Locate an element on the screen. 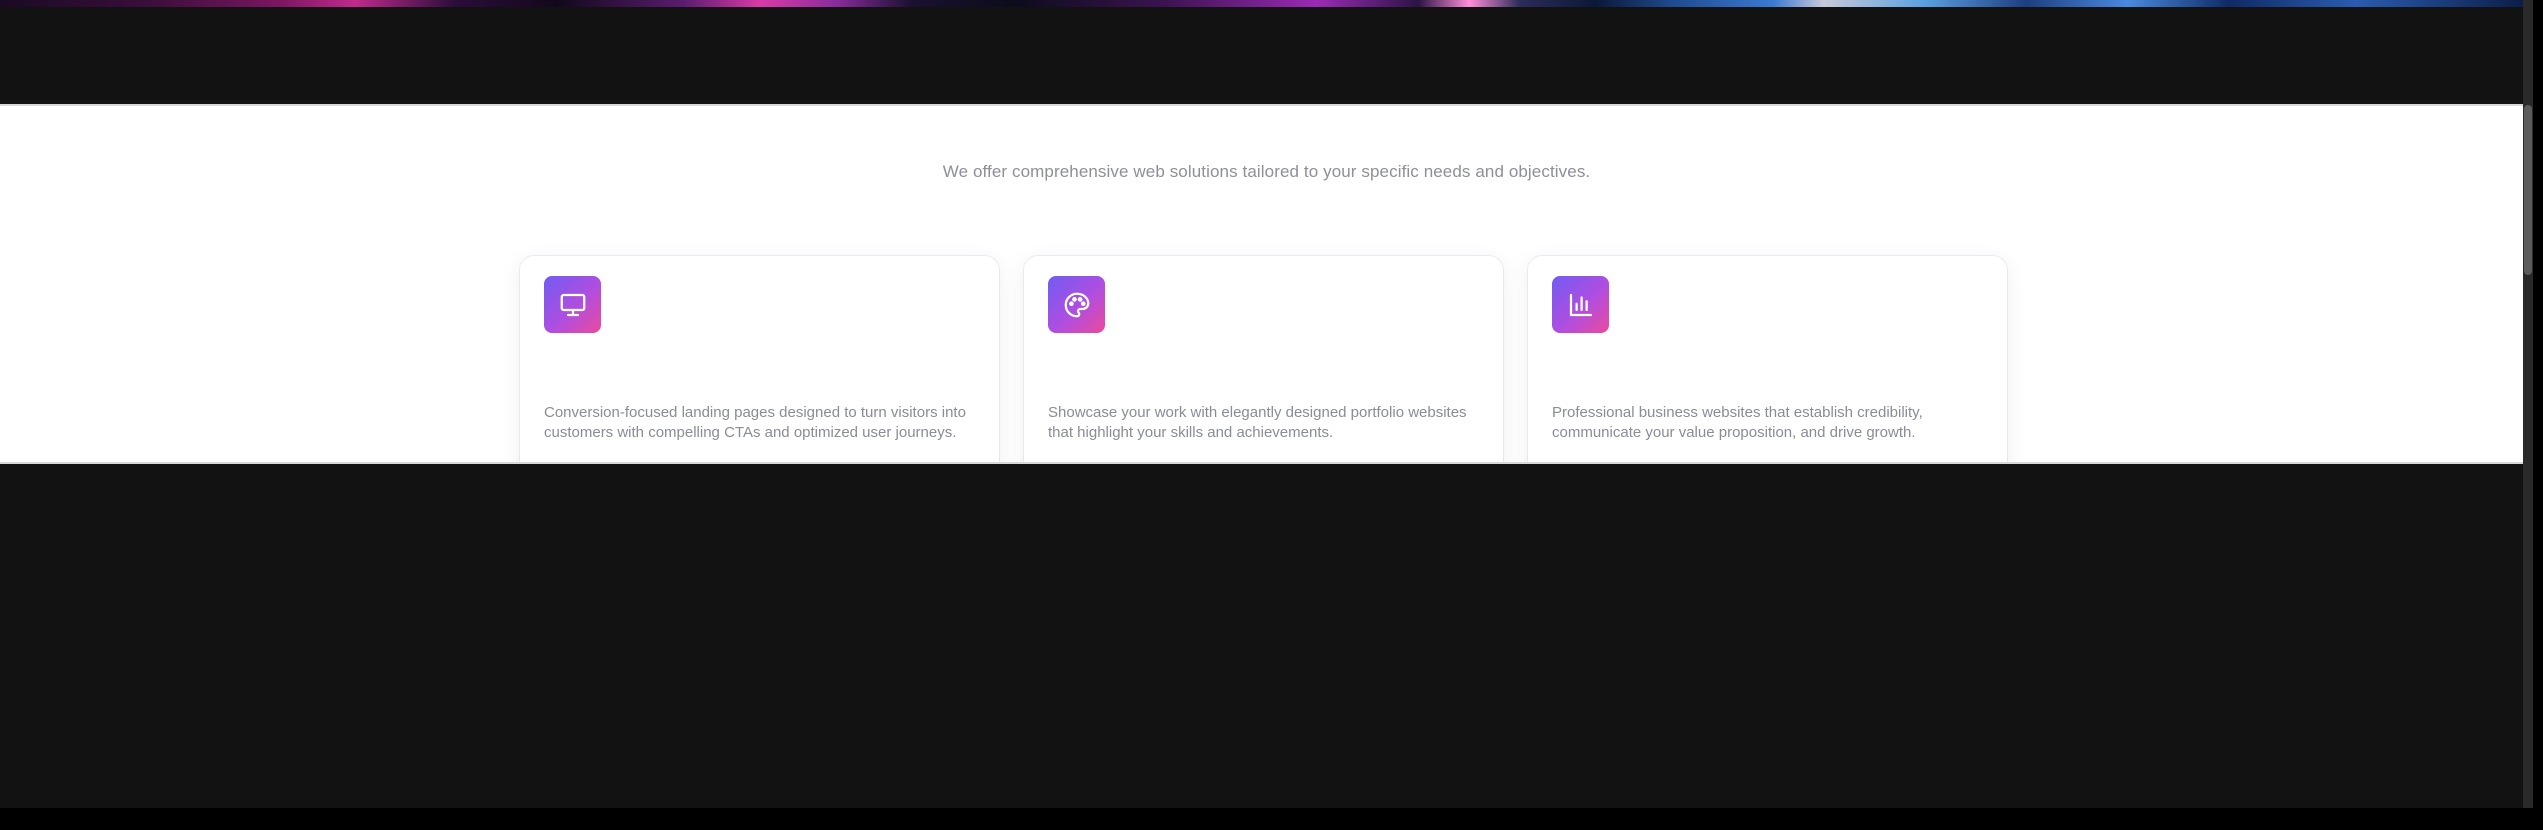 This screenshot has height=830, width=2543. vertical-scrollbar is located at coordinates (2528, 404).